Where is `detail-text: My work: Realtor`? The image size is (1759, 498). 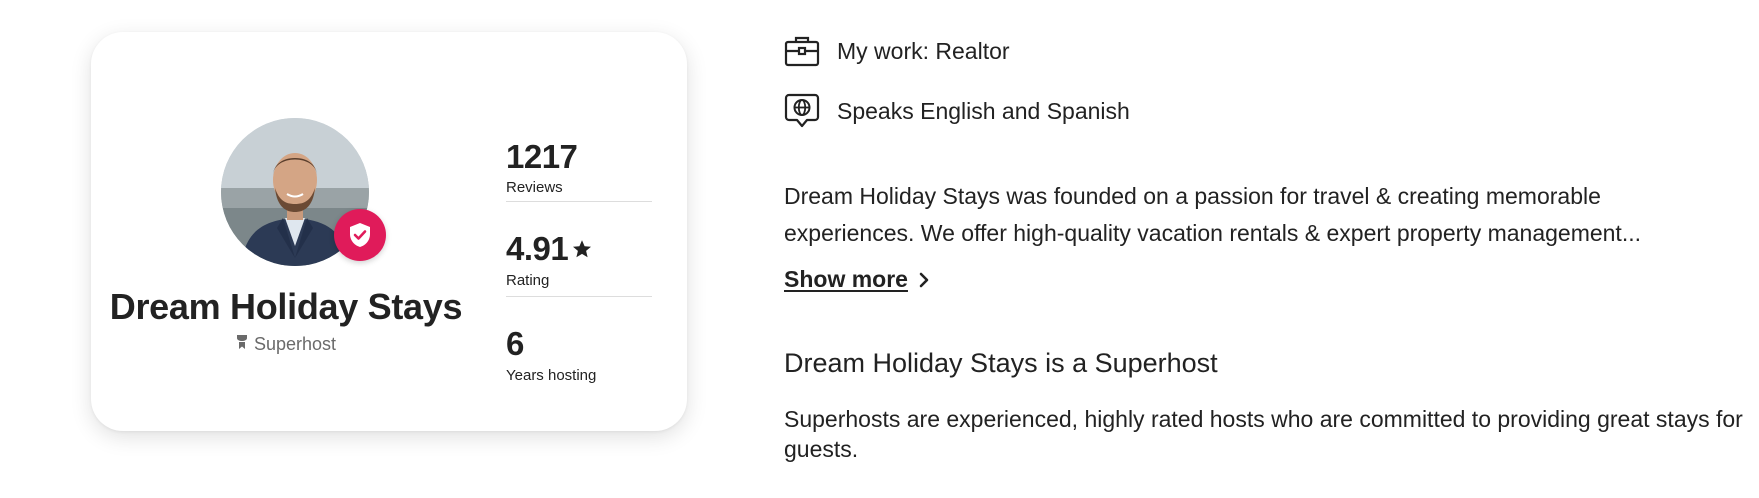 detail-text: My work: Realtor is located at coordinates (923, 50).